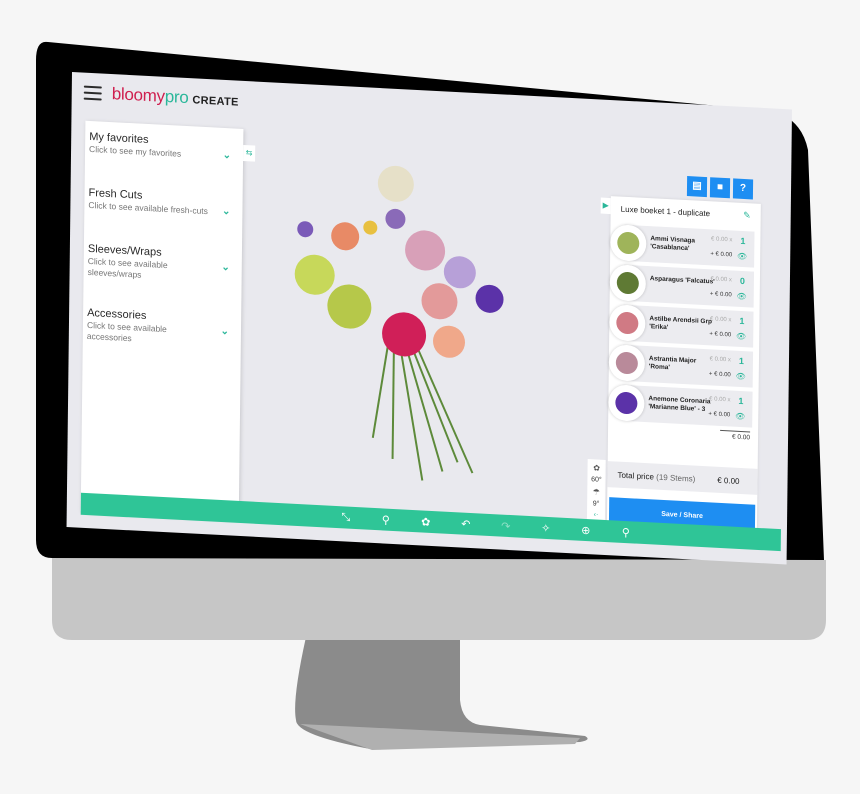 The width and height of the screenshot is (860, 794). I want to click on stem-add-icon: ⚲, so click(386, 520).